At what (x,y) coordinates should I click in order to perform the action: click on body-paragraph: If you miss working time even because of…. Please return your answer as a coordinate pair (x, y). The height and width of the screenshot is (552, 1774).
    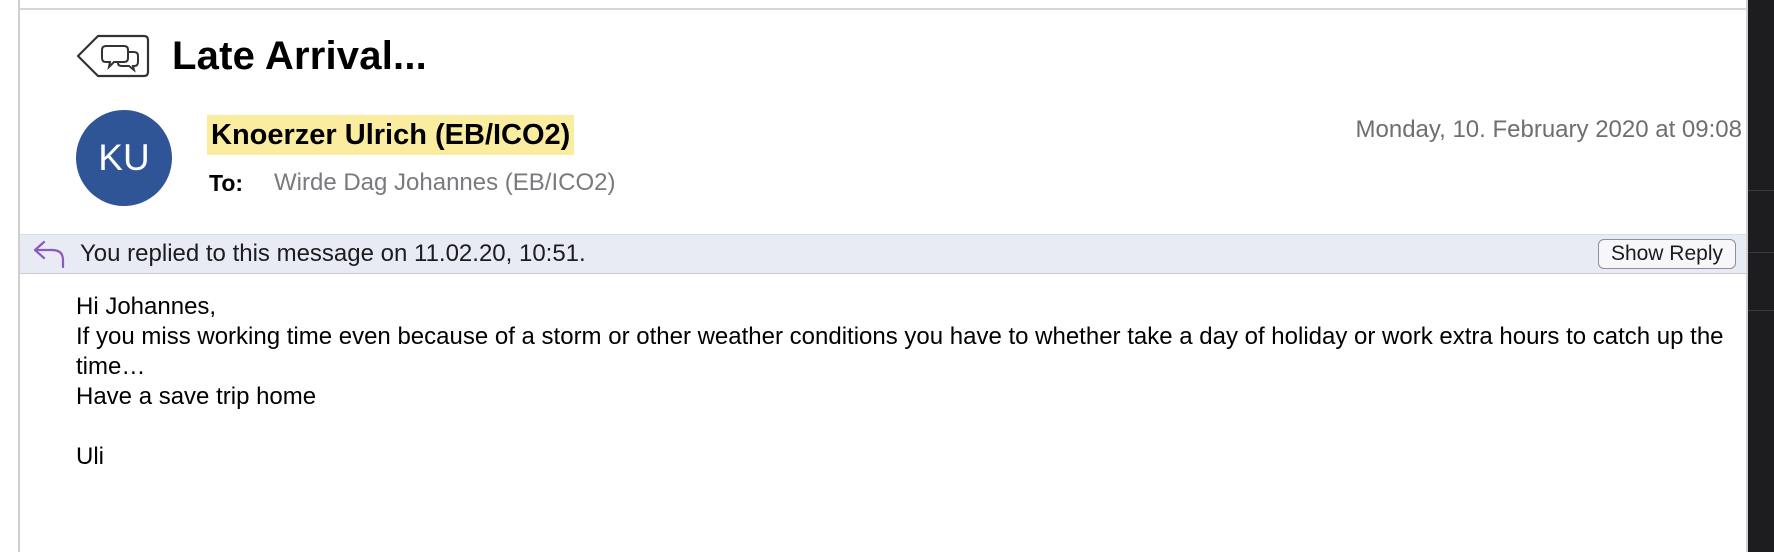
    Looking at the image, I should click on (900, 351).